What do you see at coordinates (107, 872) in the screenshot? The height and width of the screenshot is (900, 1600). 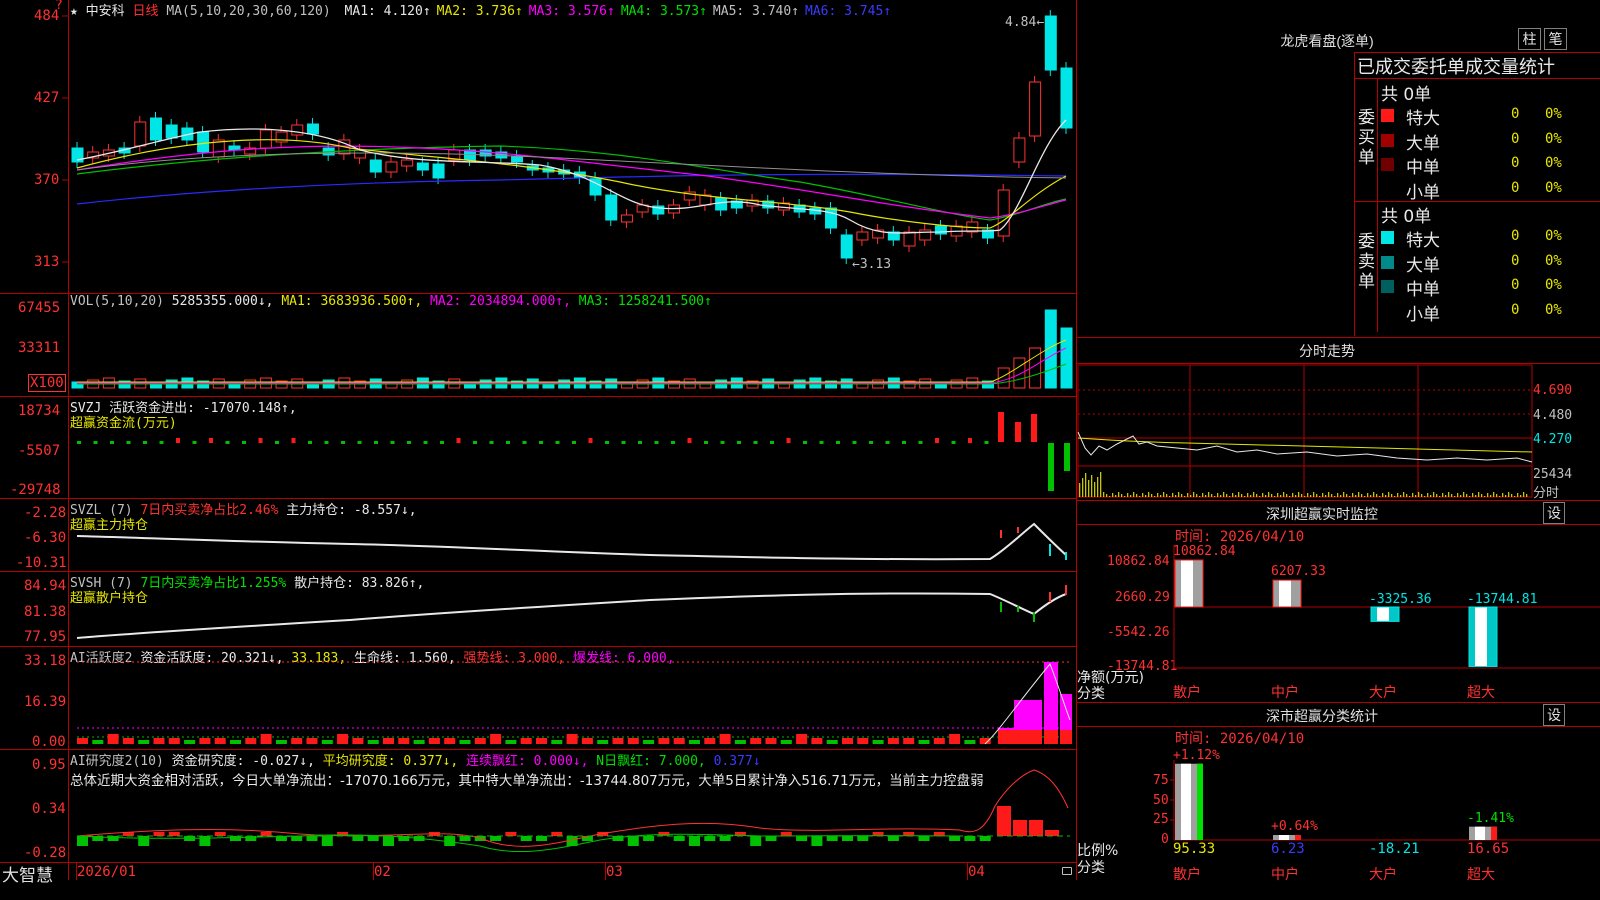 I see `x-axis-label-jan: 2026/01` at bounding box center [107, 872].